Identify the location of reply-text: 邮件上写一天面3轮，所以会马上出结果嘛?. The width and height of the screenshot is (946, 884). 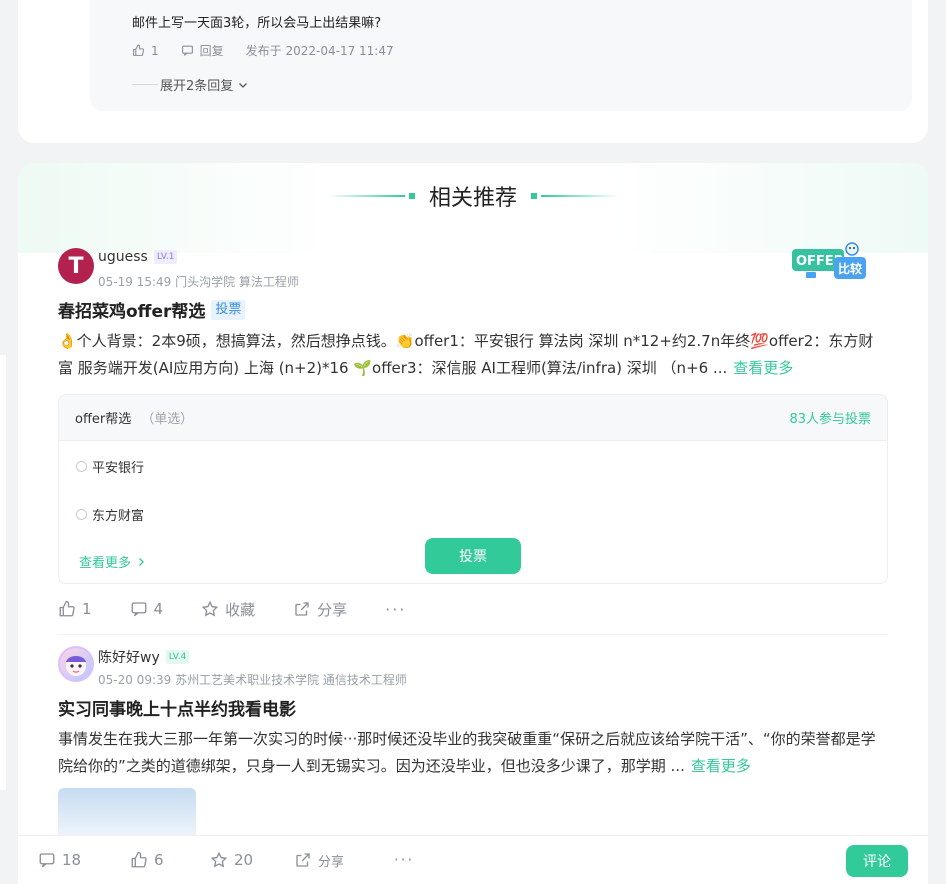
(257, 23).